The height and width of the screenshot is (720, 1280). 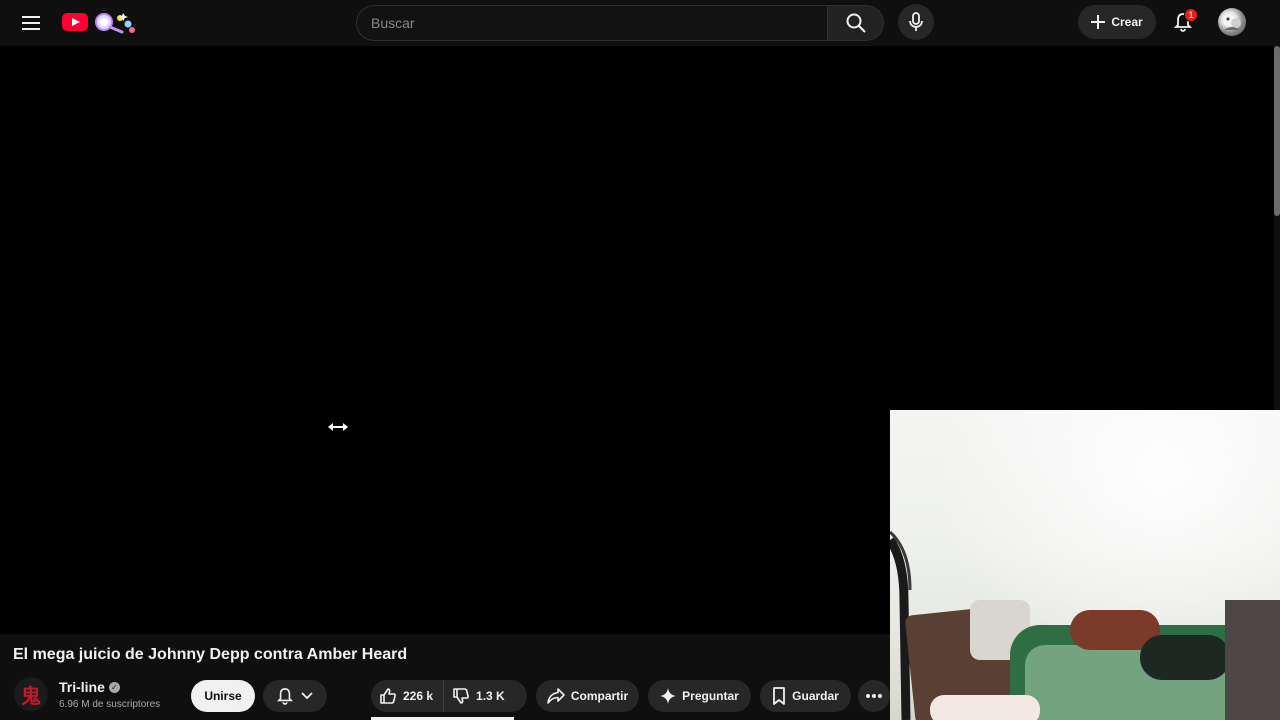 What do you see at coordinates (223, 696) in the screenshot?
I see `join-button: Unirse` at bounding box center [223, 696].